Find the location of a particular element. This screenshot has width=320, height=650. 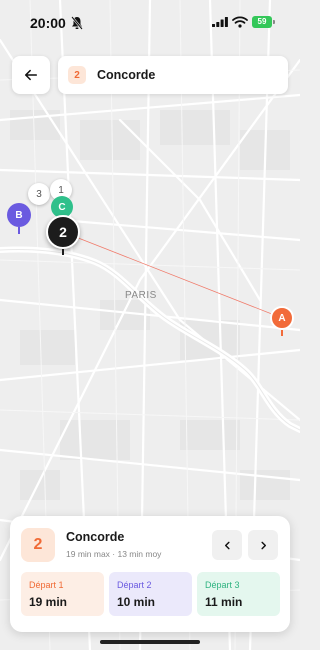

battery-tip is located at coordinates (274, 22).